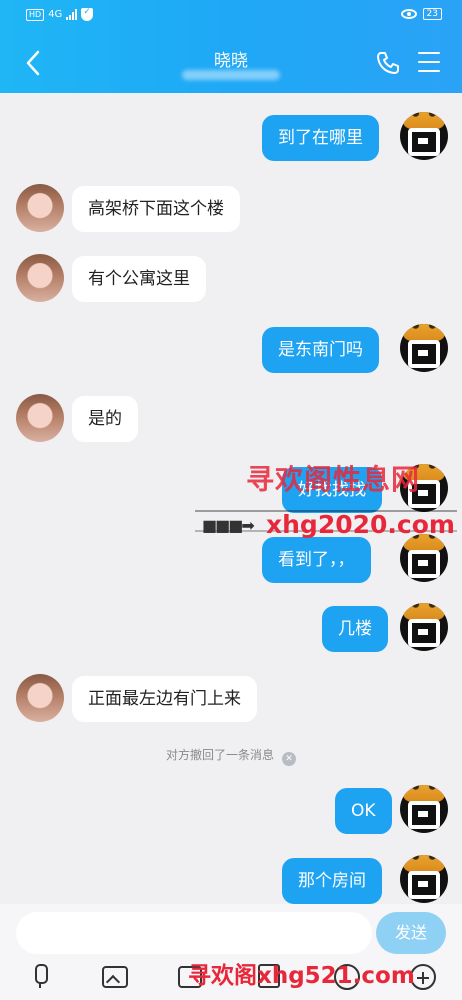 The height and width of the screenshot is (1000, 462). What do you see at coordinates (432, 14) in the screenshot?
I see `battery-icon: 23` at bounding box center [432, 14].